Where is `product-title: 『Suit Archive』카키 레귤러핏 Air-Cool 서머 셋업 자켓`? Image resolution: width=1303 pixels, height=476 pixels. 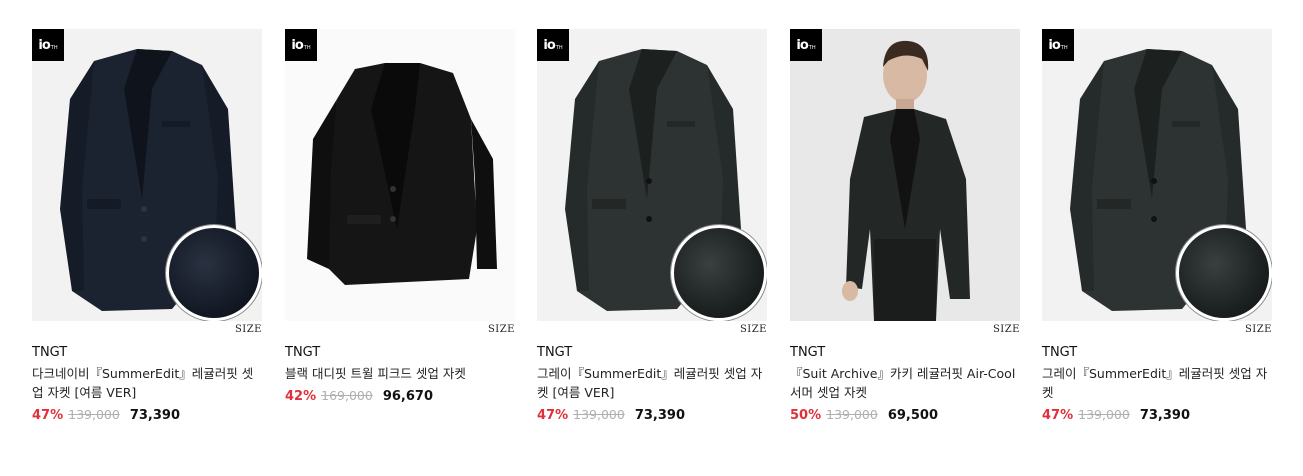 product-title: 『Suit Archive』카키 레귤러핏 Air-Cool 서머 셋업 자켓 is located at coordinates (905, 383).